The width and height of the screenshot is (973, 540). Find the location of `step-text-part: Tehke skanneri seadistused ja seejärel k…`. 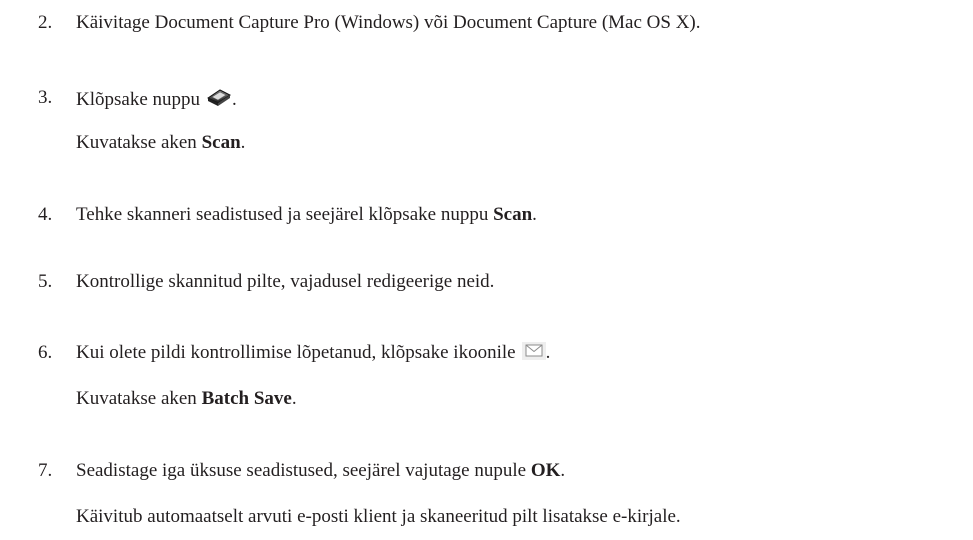

step-text-part: Tehke skanneri seadistused ja seejärel k… is located at coordinates (285, 214).